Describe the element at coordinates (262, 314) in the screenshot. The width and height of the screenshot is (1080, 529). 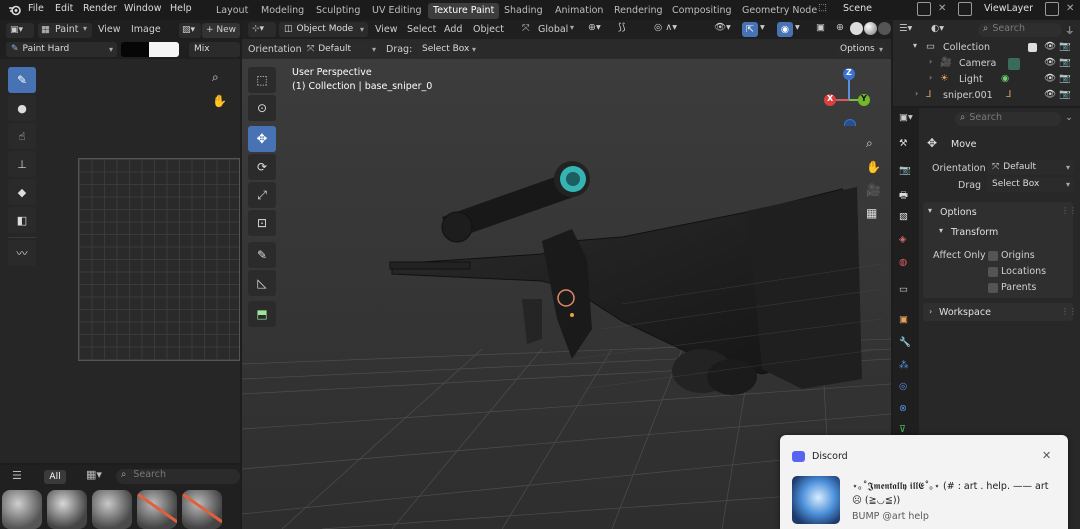
I see `add-cube-tool: ⬒` at that location.